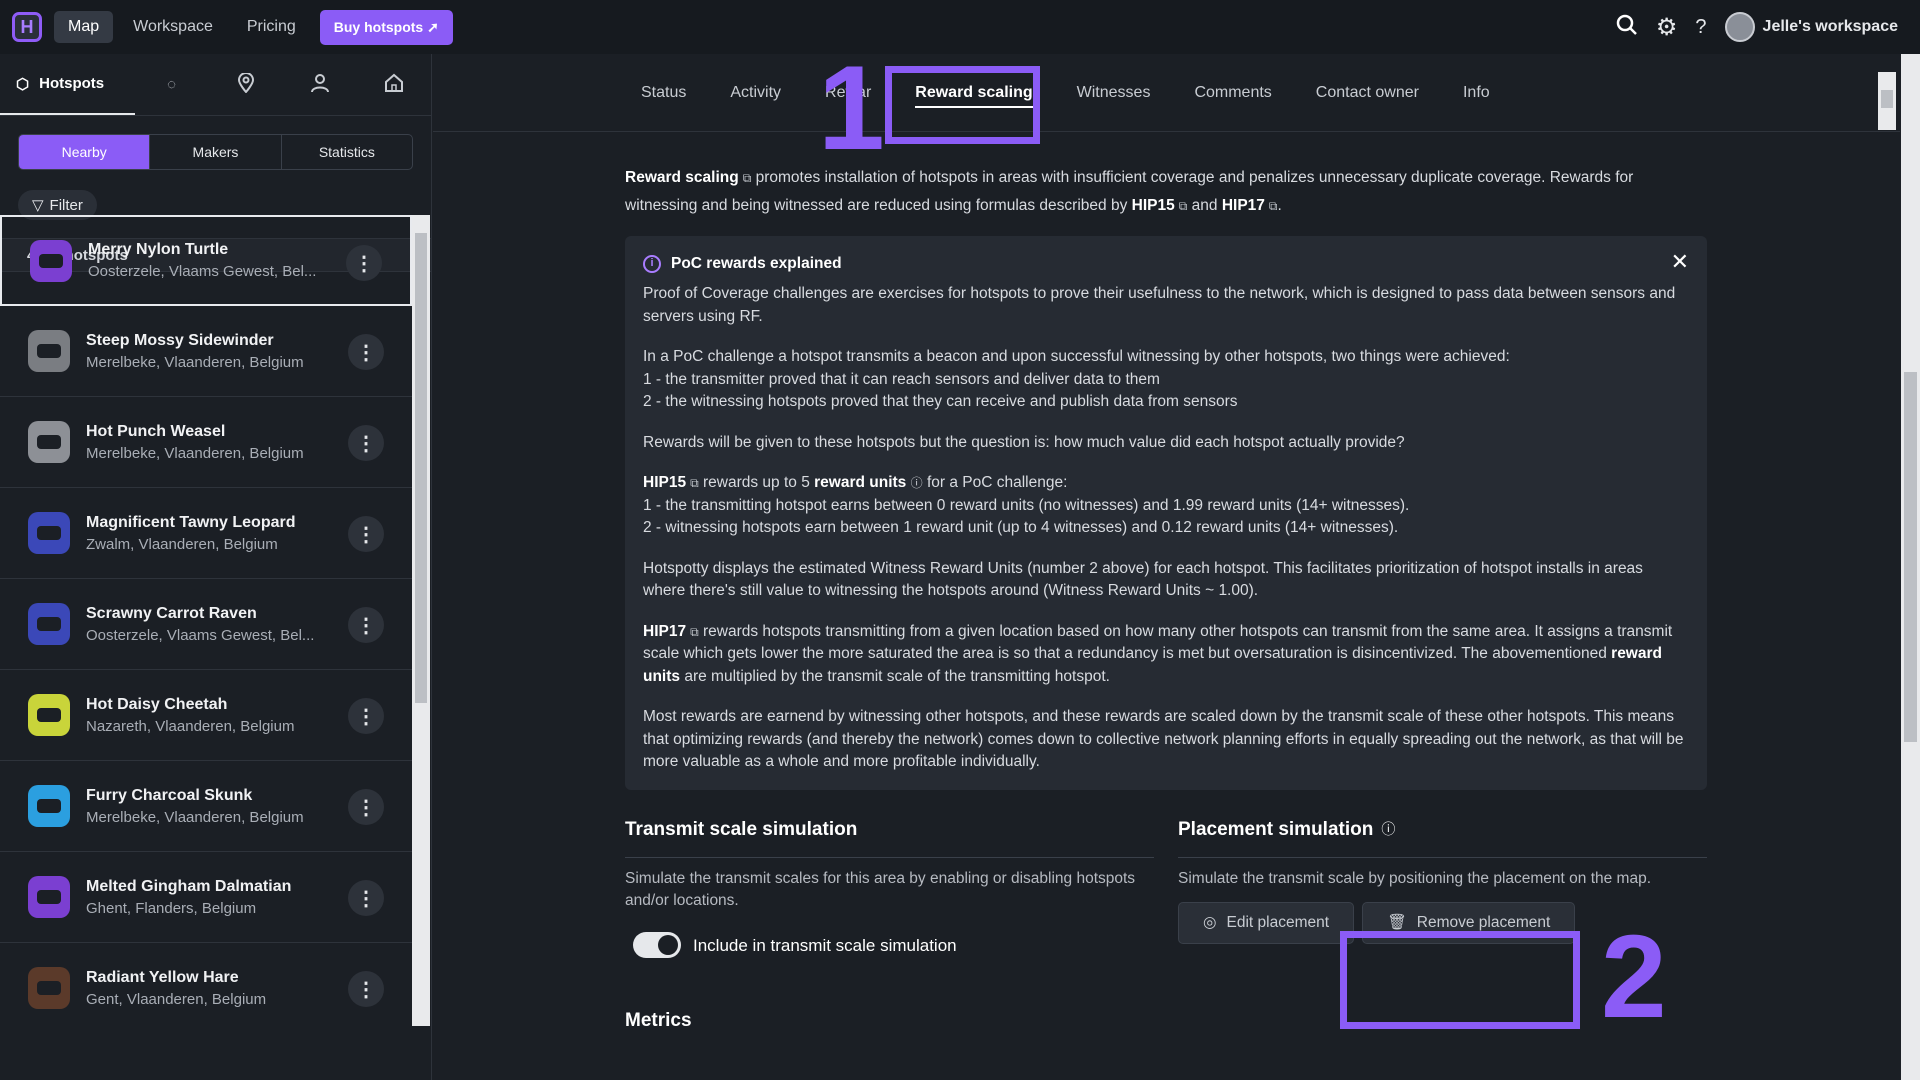 The height and width of the screenshot is (1080, 1920). What do you see at coordinates (860, 482) in the screenshot?
I see `reward-units-term: reward units` at bounding box center [860, 482].